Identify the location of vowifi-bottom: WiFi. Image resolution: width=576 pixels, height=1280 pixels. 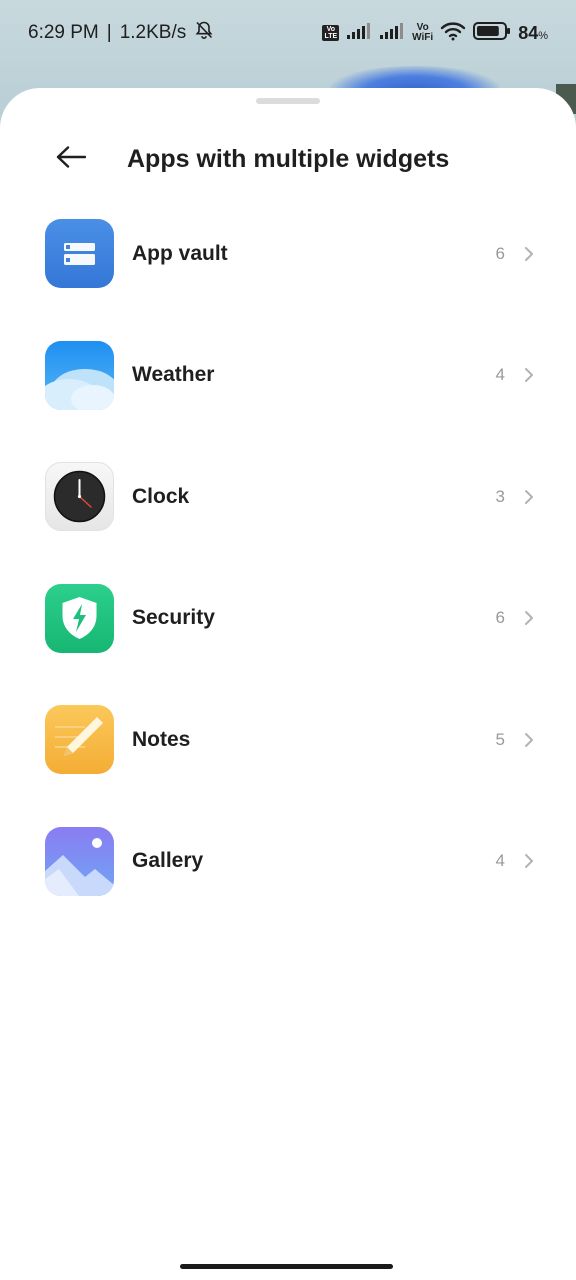
(423, 37).